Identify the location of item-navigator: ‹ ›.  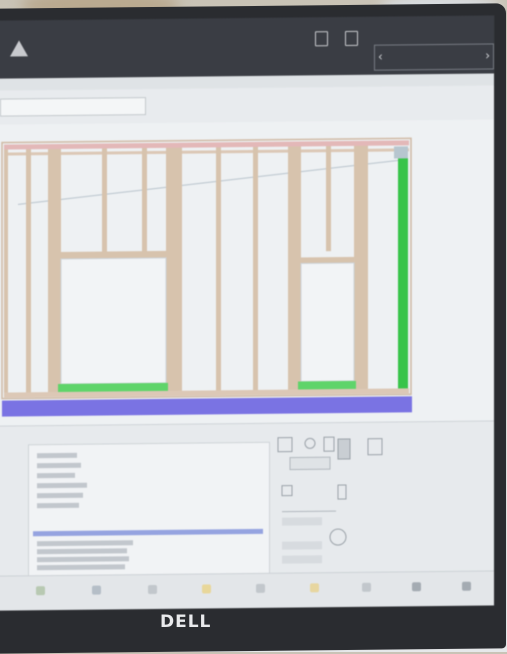
(434, 57).